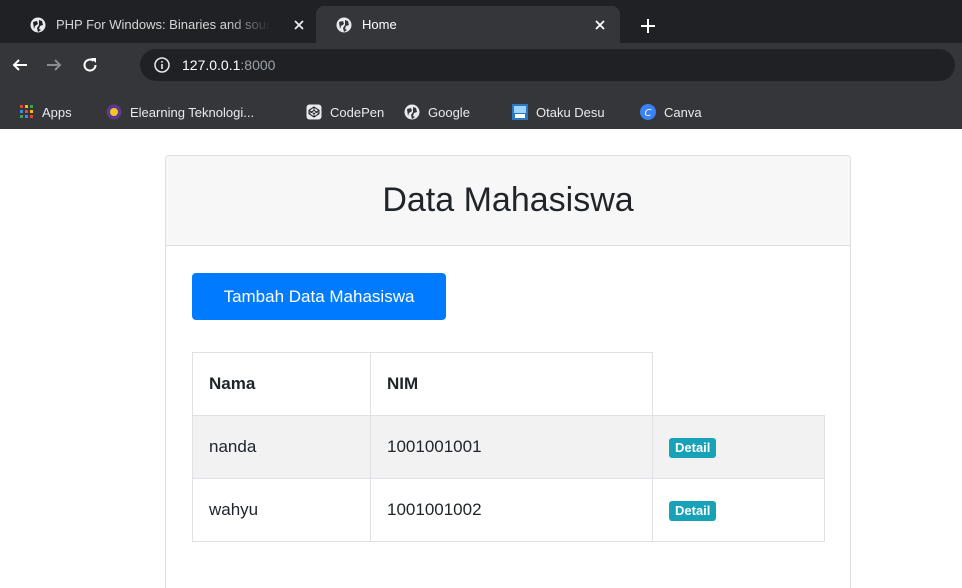 The height and width of the screenshot is (588, 962). Describe the element at coordinates (26, 111) in the screenshot. I see `apps-grid-icon` at that location.